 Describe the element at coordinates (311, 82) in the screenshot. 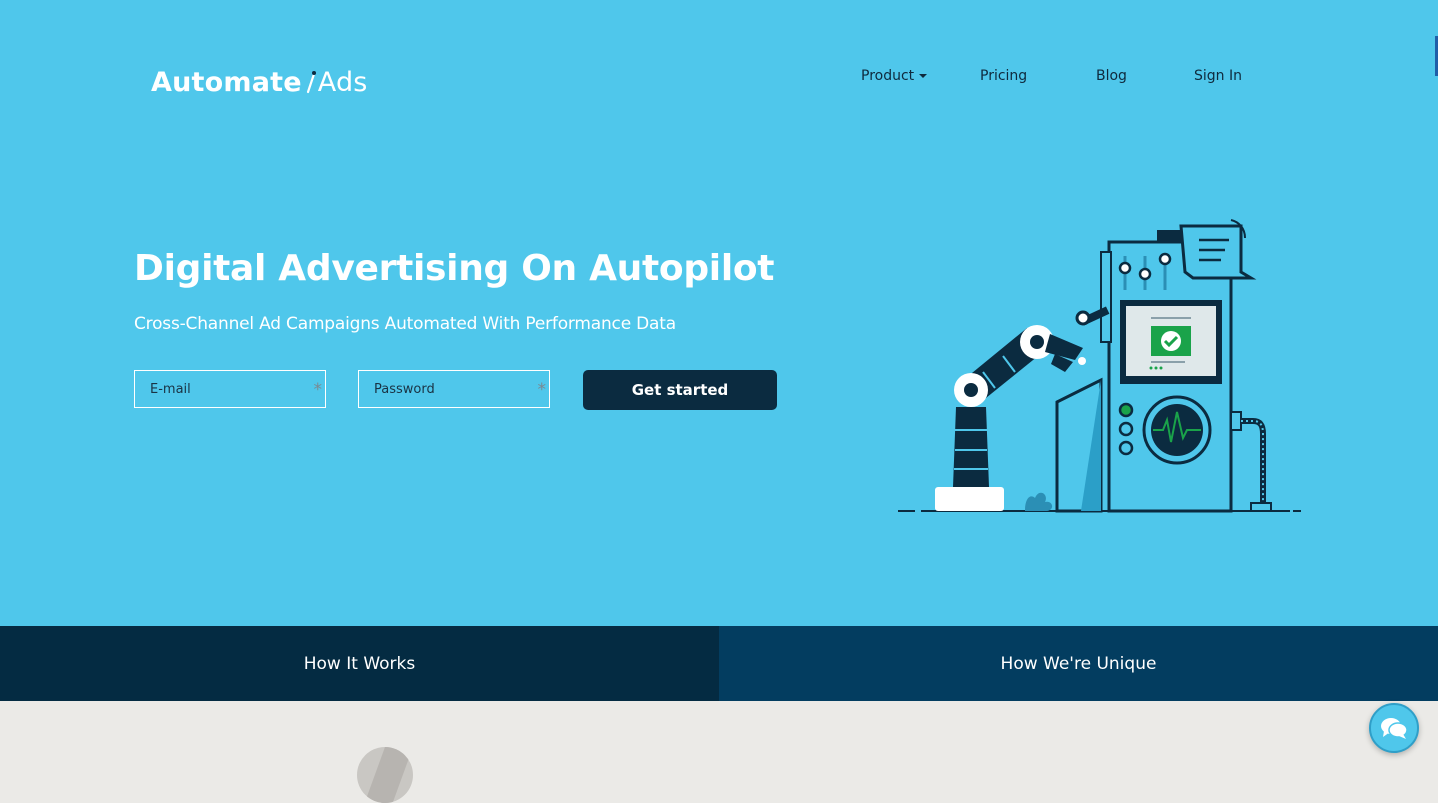

I see `logo-slash-icon` at that location.